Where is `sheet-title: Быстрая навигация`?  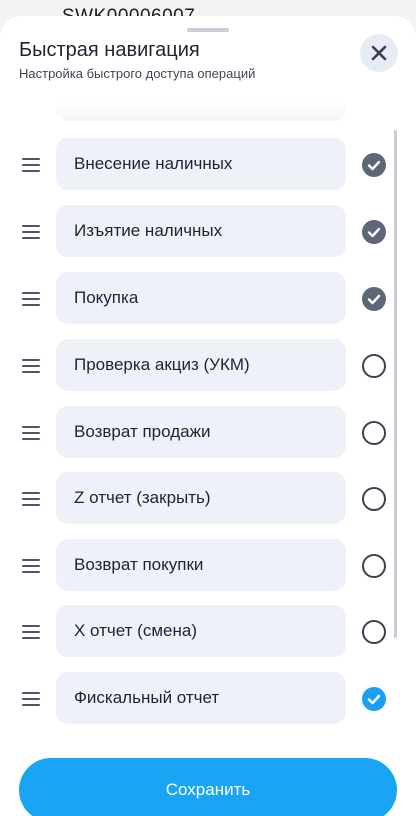
sheet-title: Быстрая навигация is located at coordinates (109, 50).